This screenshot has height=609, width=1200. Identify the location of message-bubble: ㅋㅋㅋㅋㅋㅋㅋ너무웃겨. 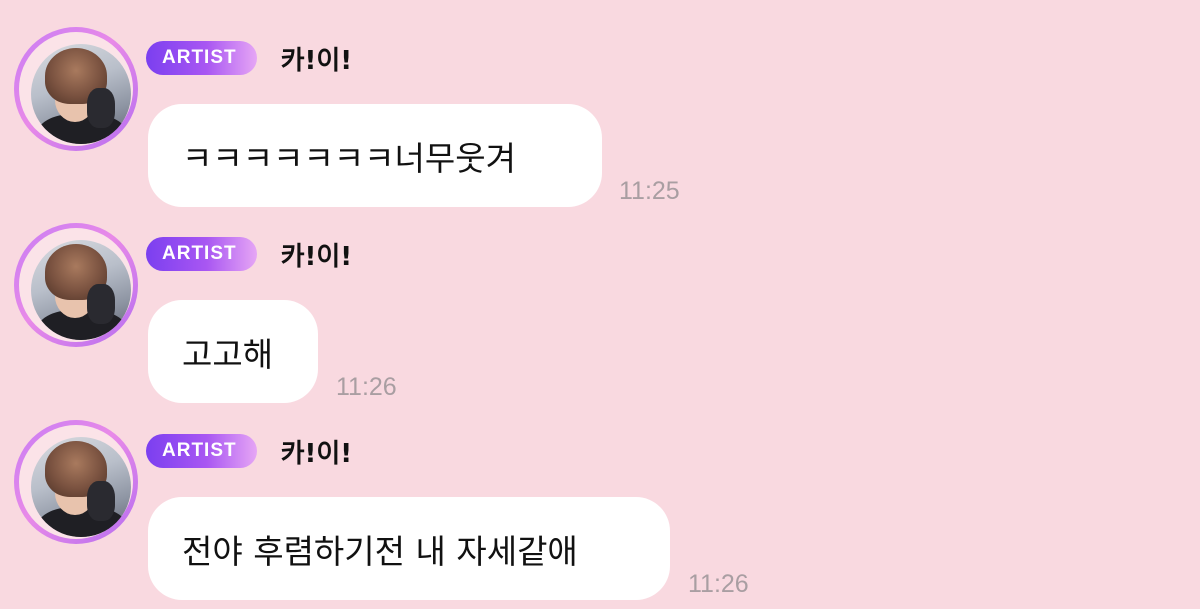
(375, 155).